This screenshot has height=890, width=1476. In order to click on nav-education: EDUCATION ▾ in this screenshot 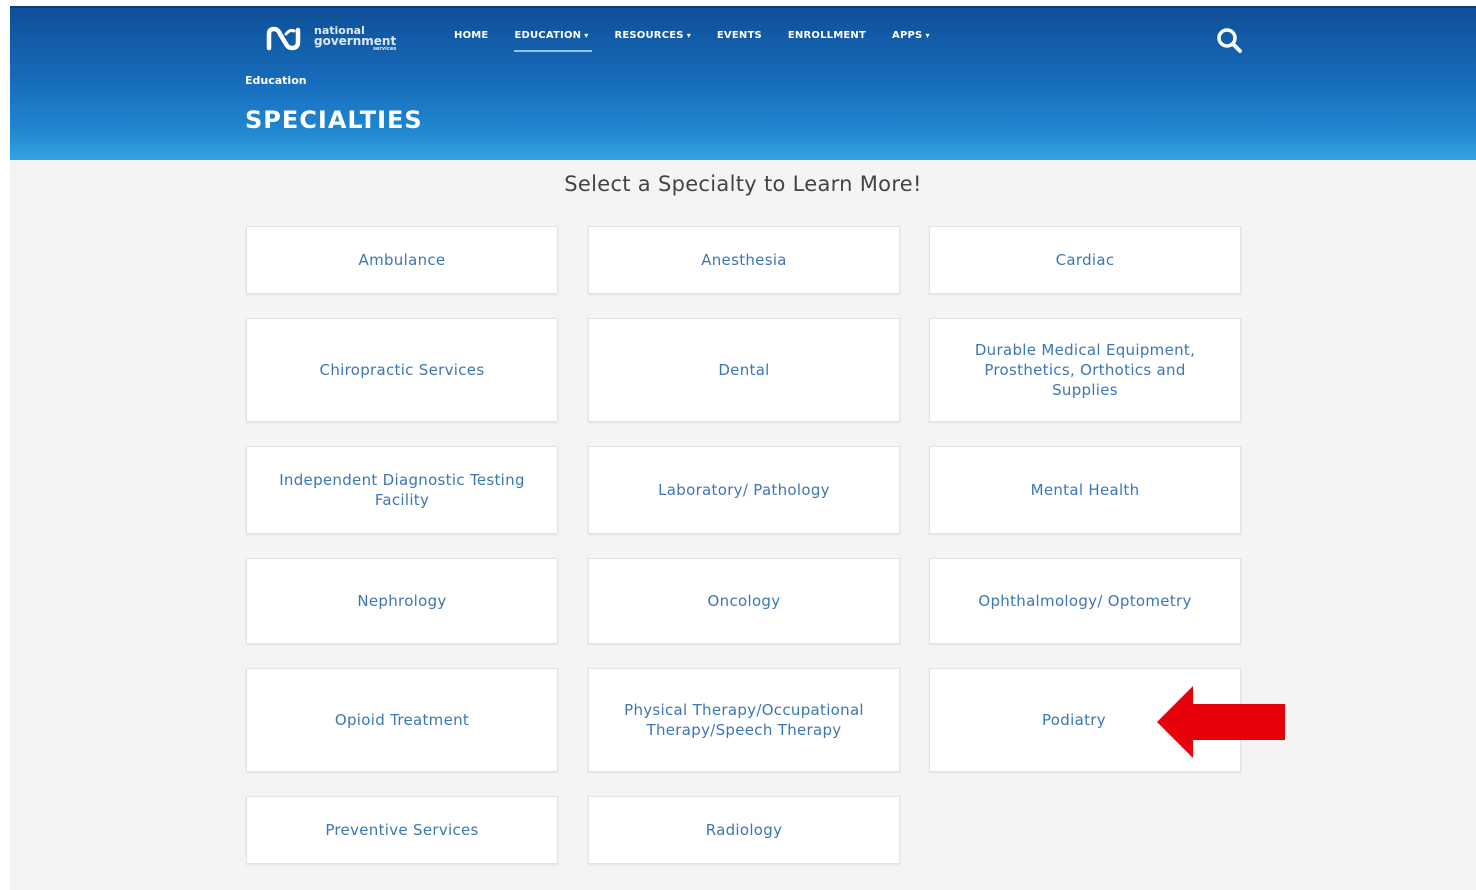, I will do `click(553, 40)`.